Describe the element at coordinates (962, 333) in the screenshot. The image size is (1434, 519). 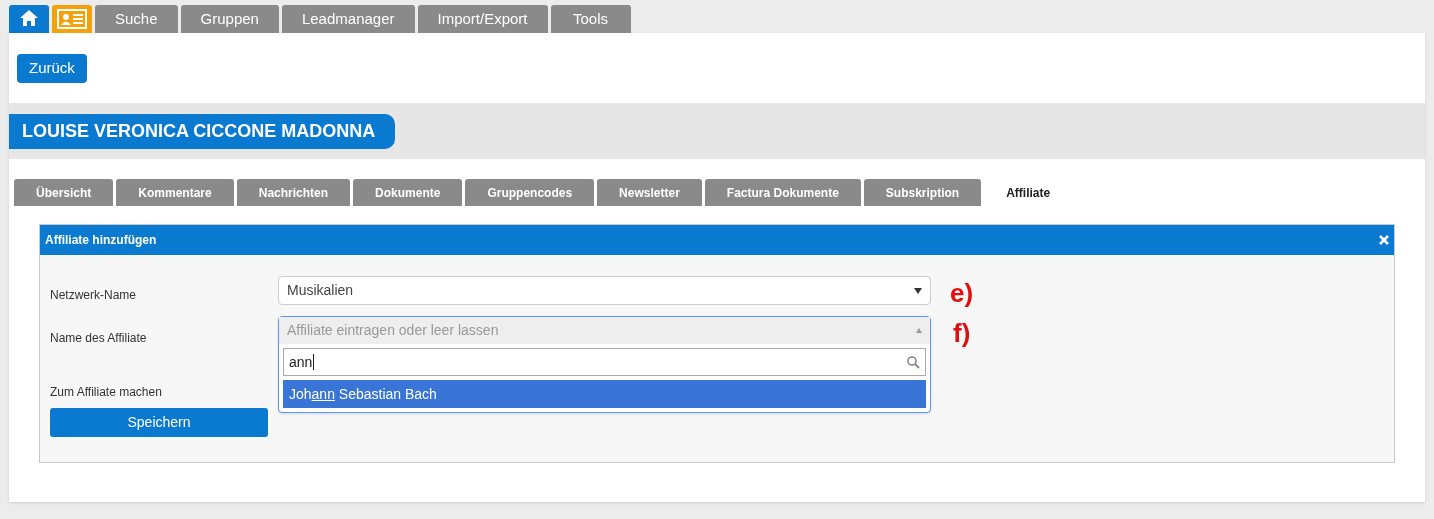
I see `annotation-label: f)` at that location.